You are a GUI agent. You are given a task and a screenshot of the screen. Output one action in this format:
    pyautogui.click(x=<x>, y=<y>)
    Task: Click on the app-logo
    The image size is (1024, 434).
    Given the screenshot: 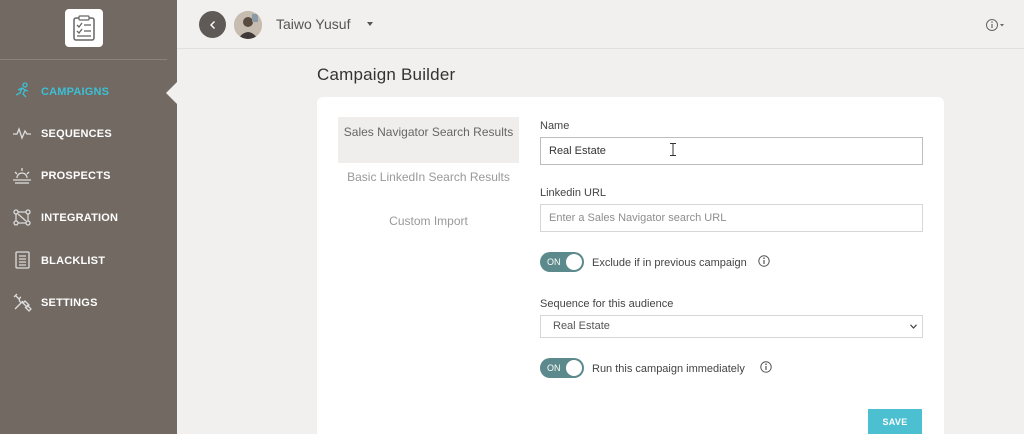 What is the action you would take?
    pyautogui.click(x=84, y=28)
    